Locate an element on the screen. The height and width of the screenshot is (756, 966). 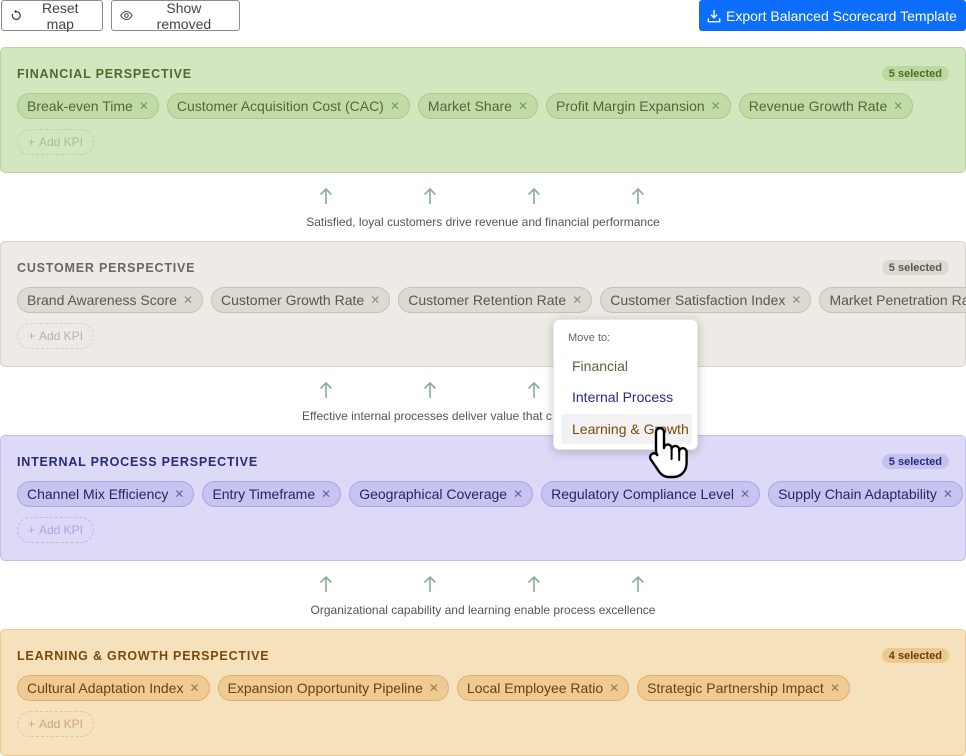
kpi-chip-label: Market Share is located at coordinates (469, 106).